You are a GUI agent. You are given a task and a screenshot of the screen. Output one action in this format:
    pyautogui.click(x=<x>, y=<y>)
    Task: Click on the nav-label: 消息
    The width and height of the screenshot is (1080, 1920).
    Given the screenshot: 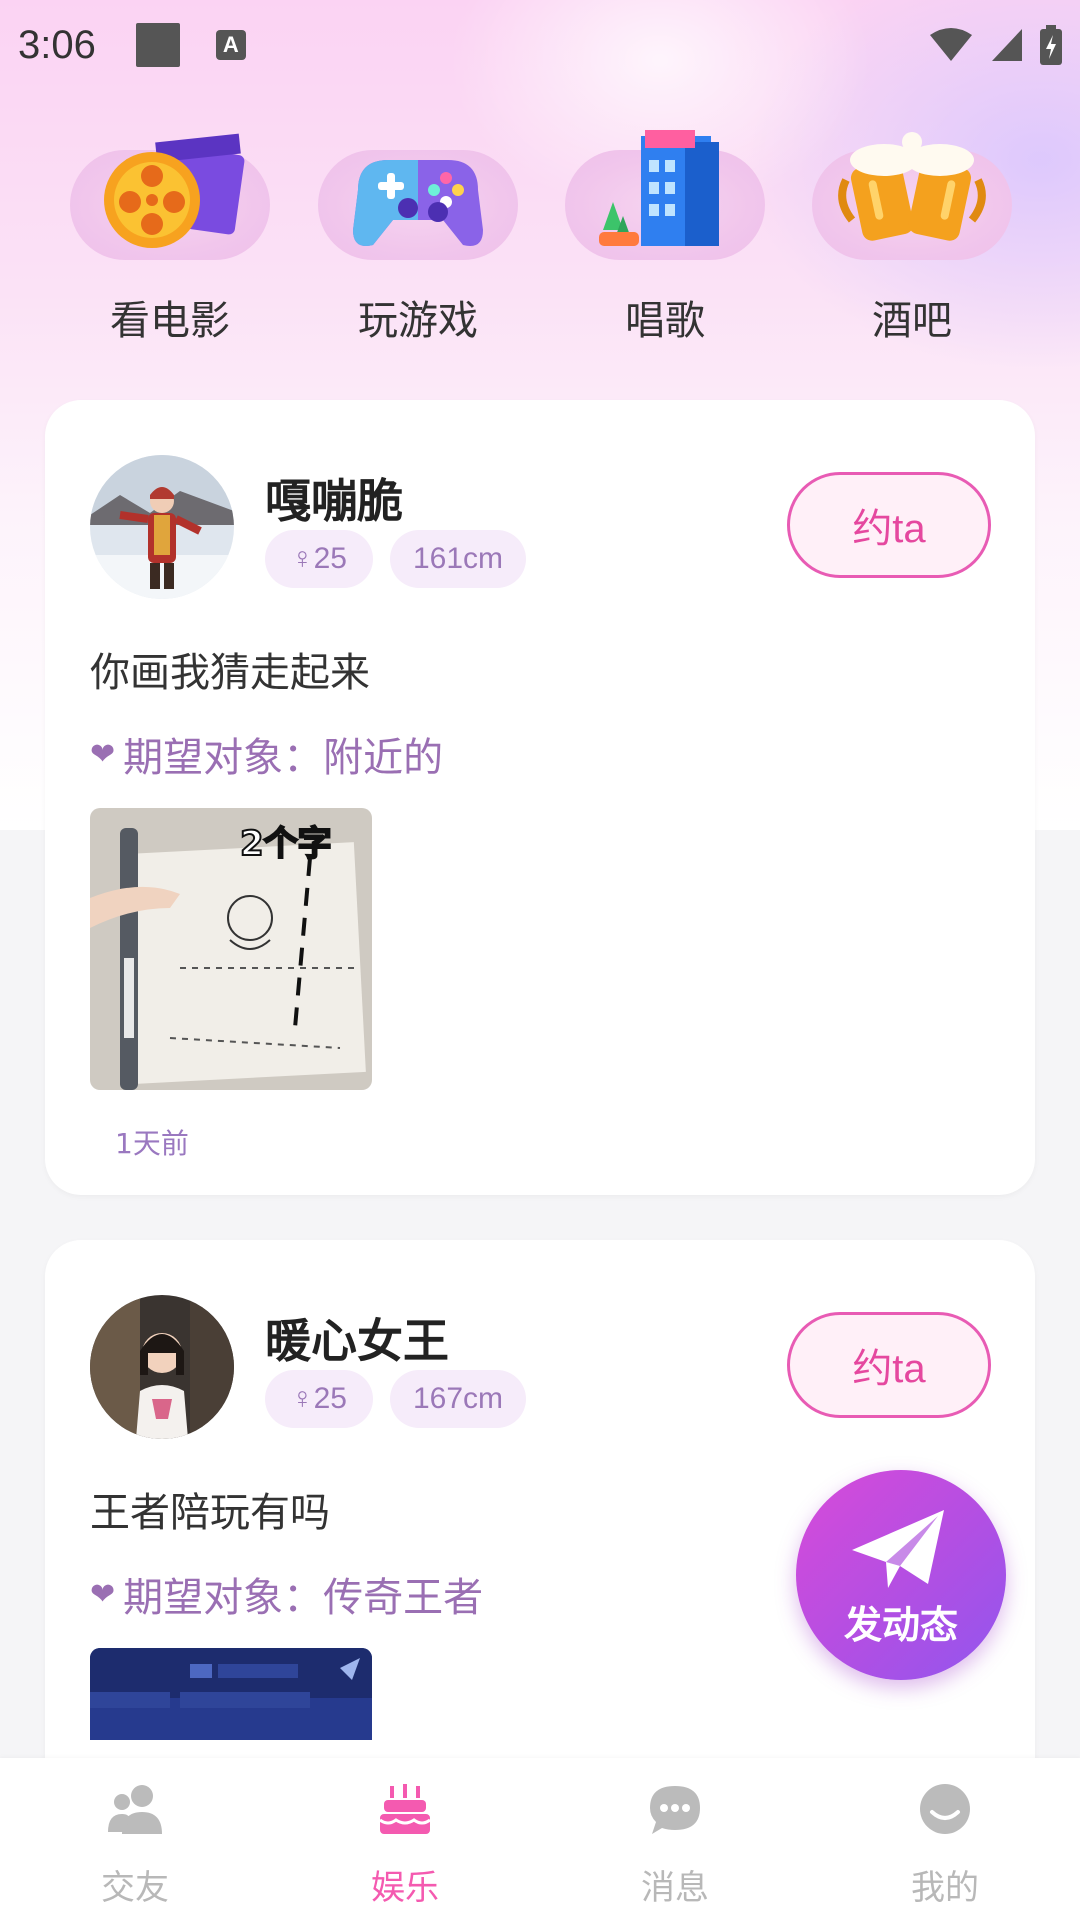 What is the action you would take?
    pyautogui.click(x=675, y=1888)
    